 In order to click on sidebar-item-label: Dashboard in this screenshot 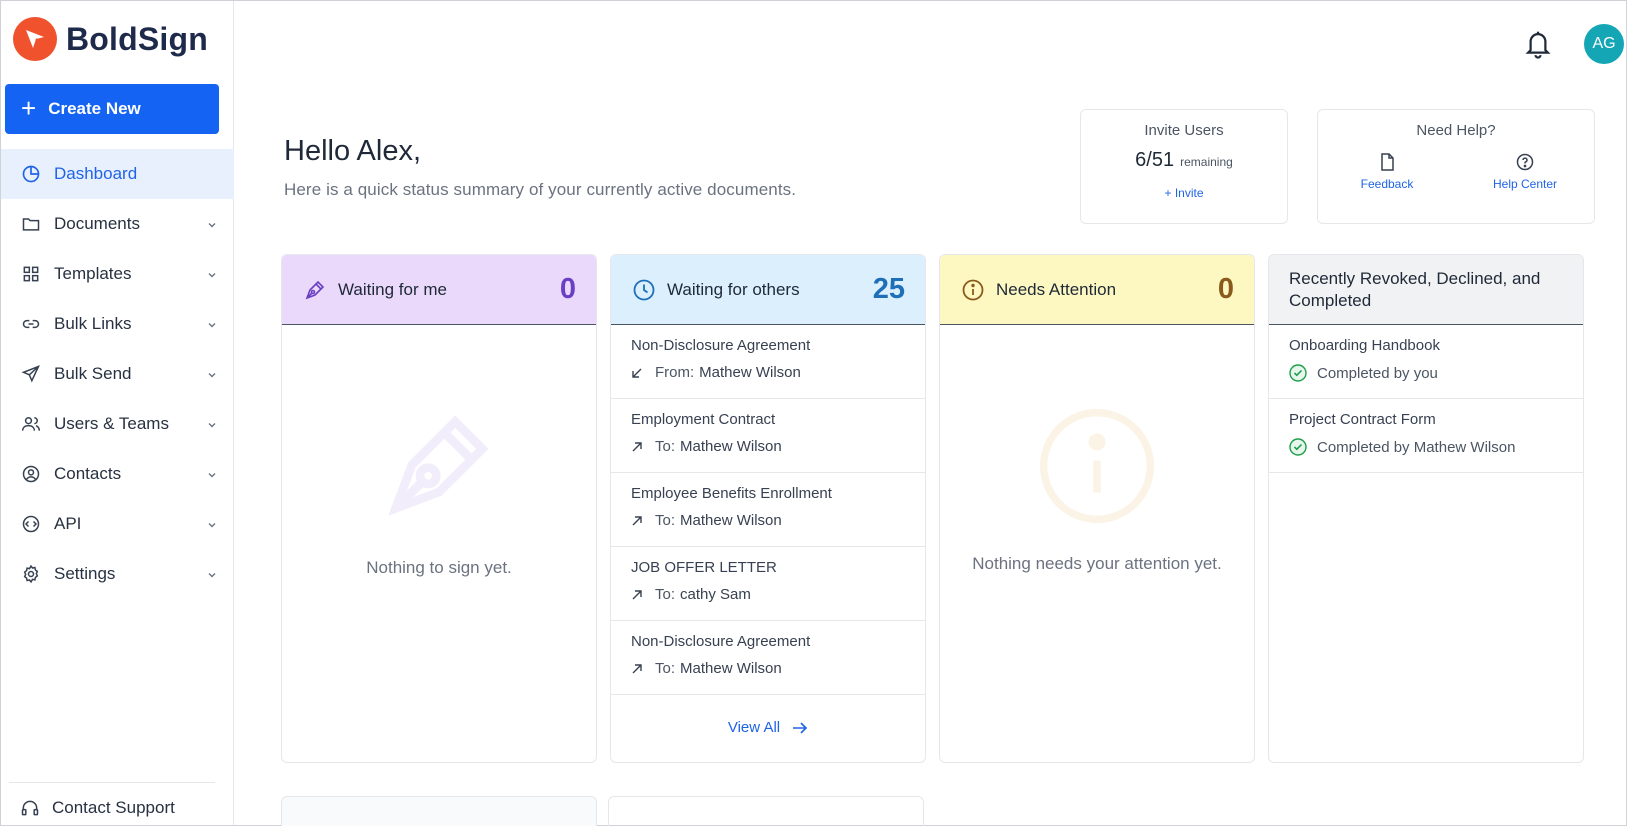, I will do `click(96, 173)`.